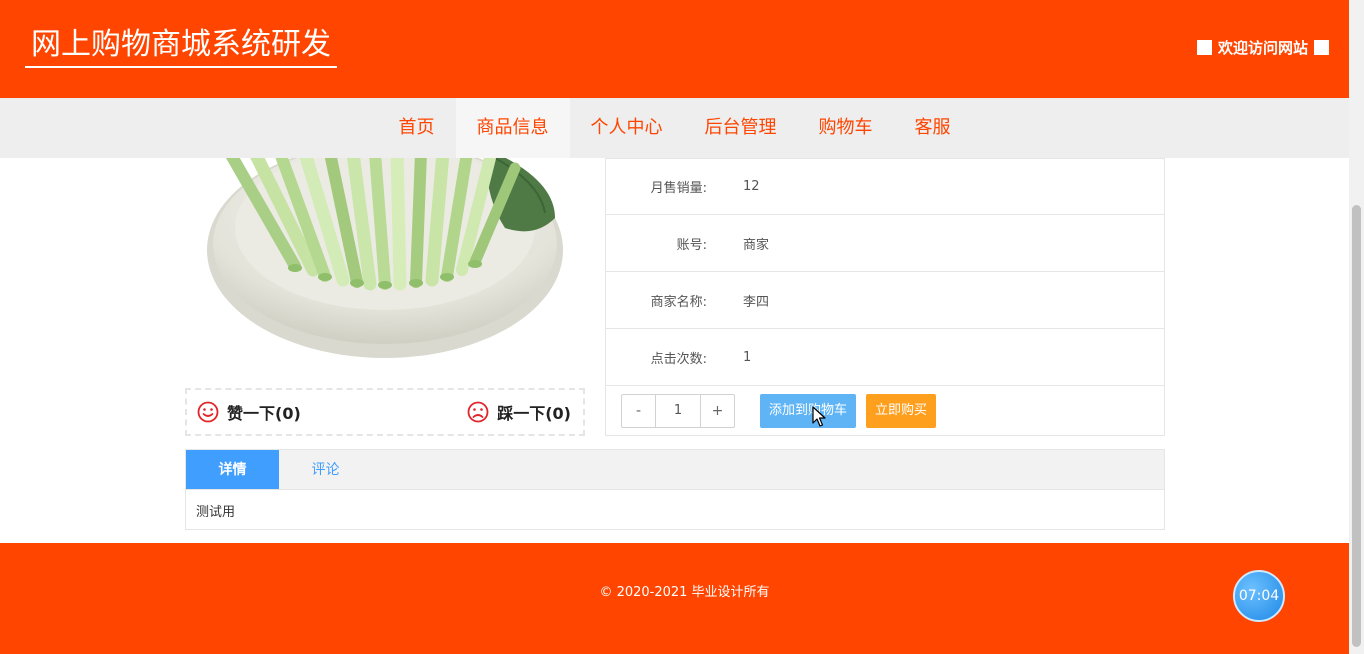 This screenshot has width=1364, height=654. I want to click on quantity-stepper: - 1 +, so click(678, 410).